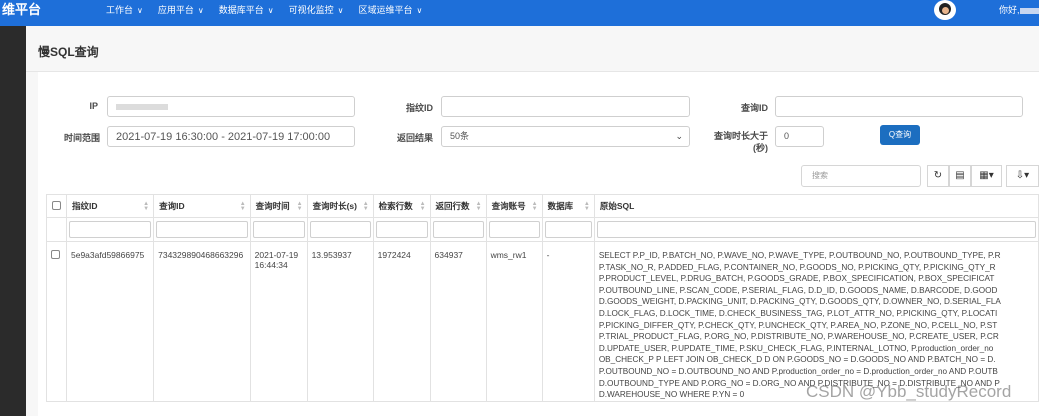  Describe the element at coordinates (272, 206) in the screenshot. I see `column-title: 查询时间` at that location.